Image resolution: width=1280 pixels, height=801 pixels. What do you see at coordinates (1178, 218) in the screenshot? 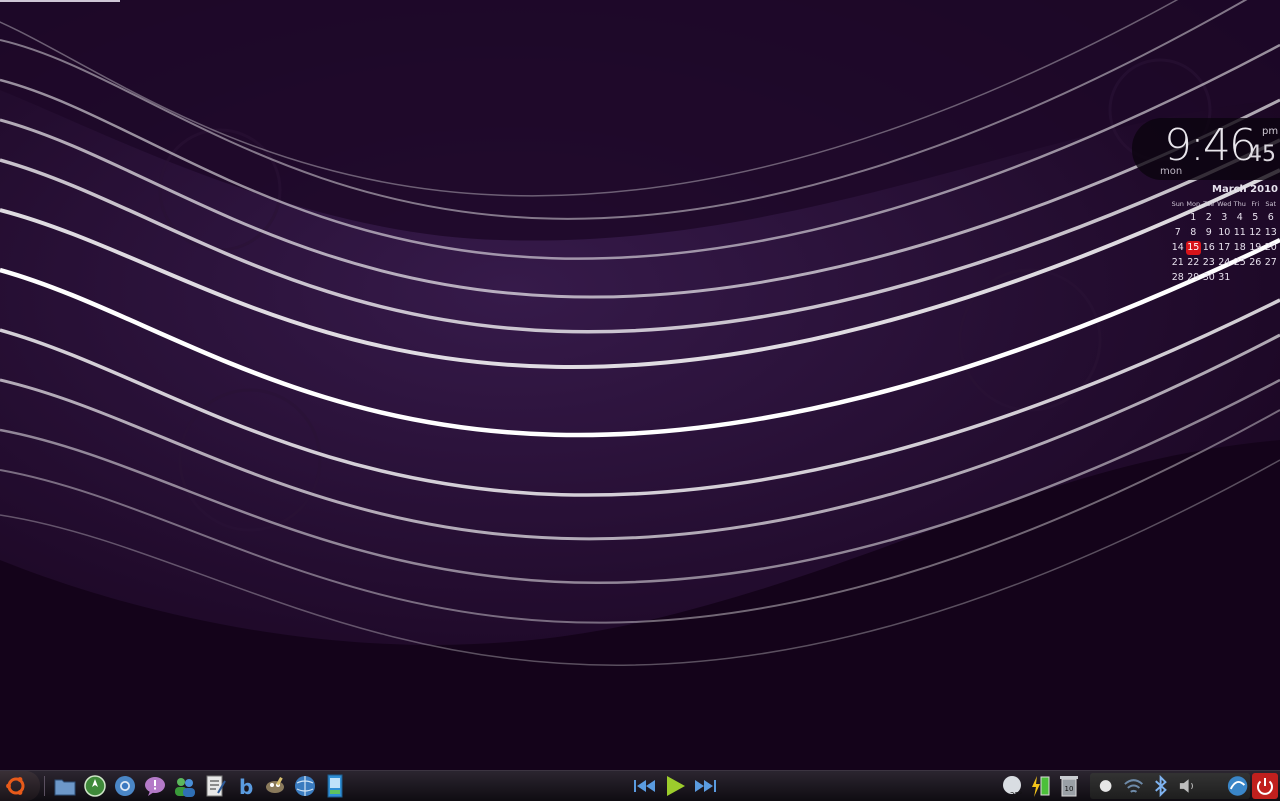
I see `calendar-empty-cell` at bounding box center [1178, 218].